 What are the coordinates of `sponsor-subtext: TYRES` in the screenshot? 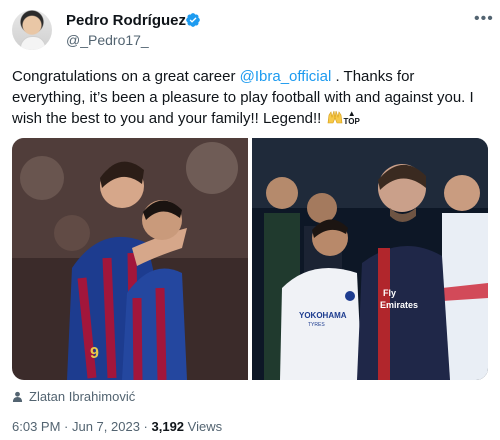 It's located at (316, 325).